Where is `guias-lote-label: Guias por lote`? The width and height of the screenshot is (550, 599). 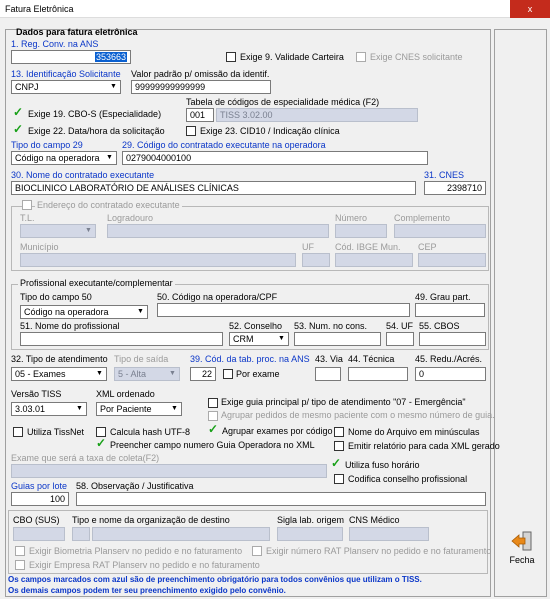
guias-lote-label: Guias por lote is located at coordinates (39, 486).